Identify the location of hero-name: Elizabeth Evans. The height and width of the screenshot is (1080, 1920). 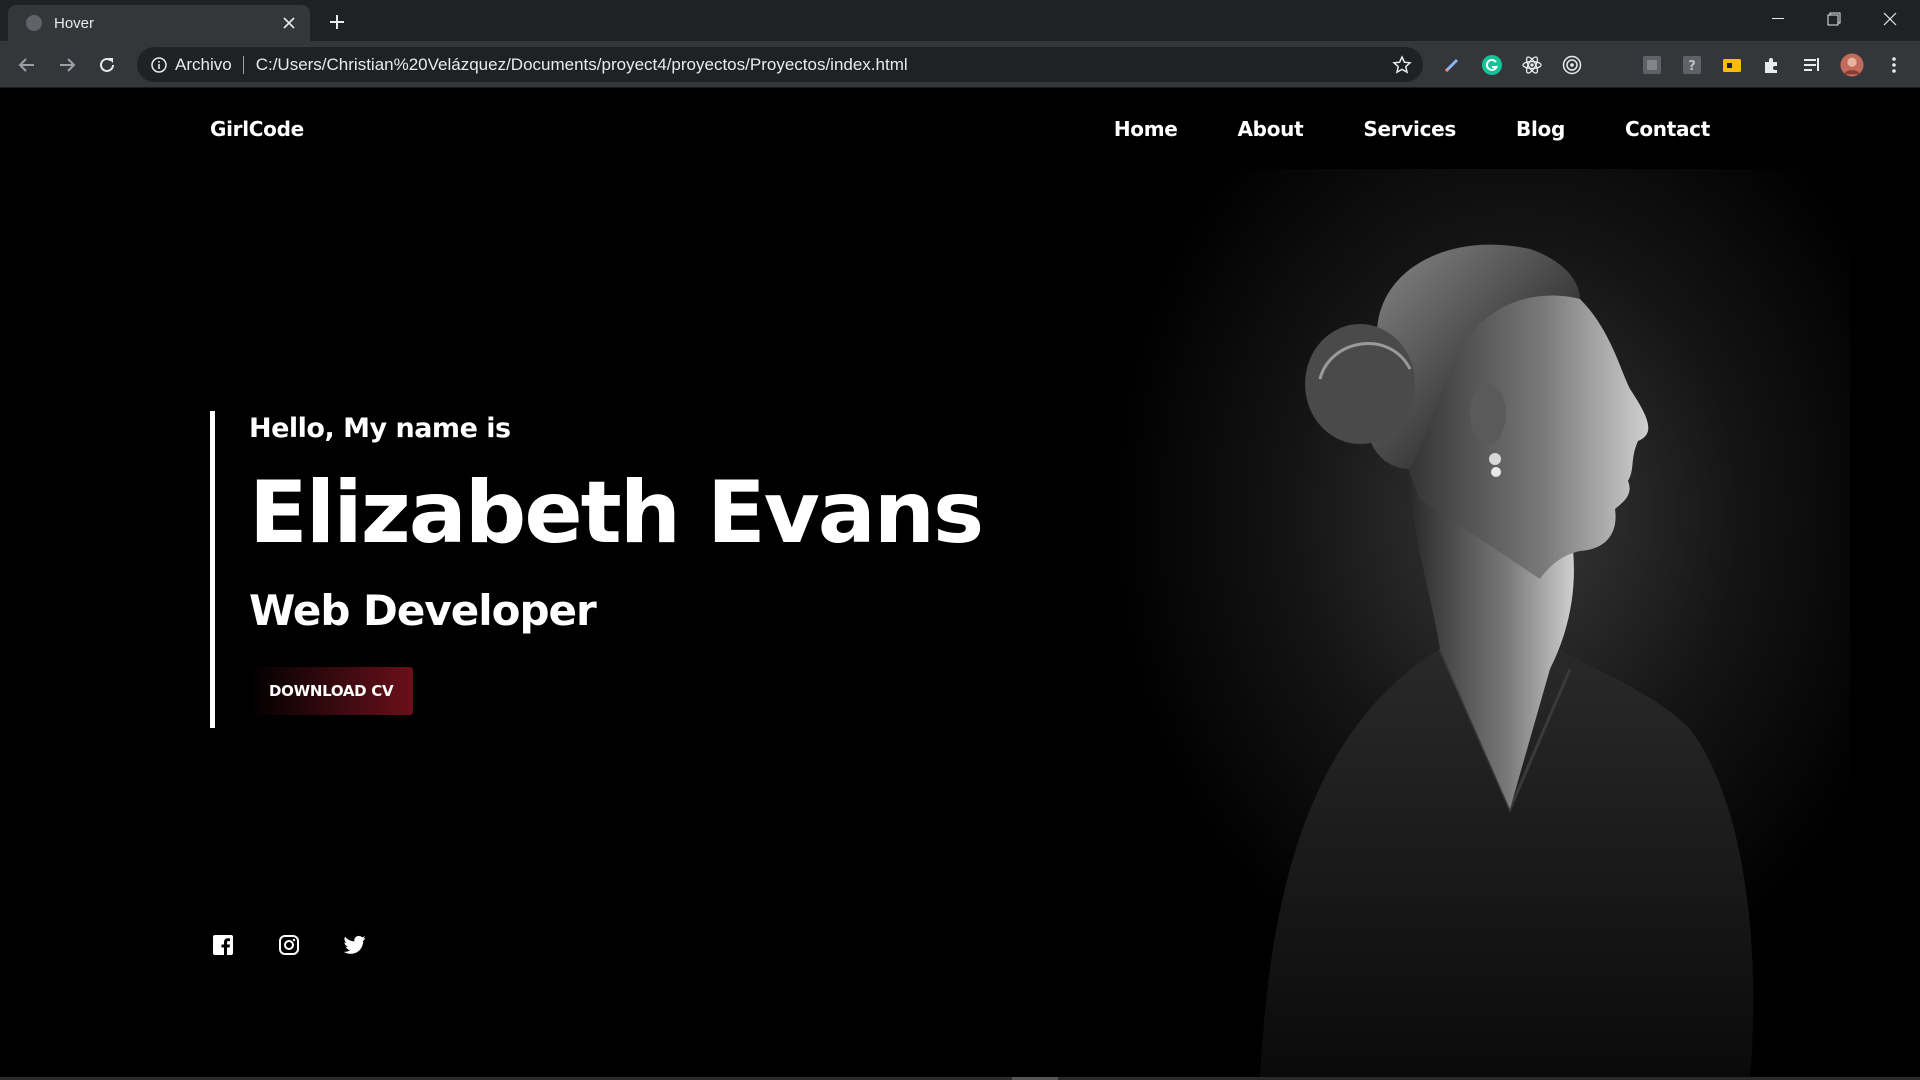
(616, 513).